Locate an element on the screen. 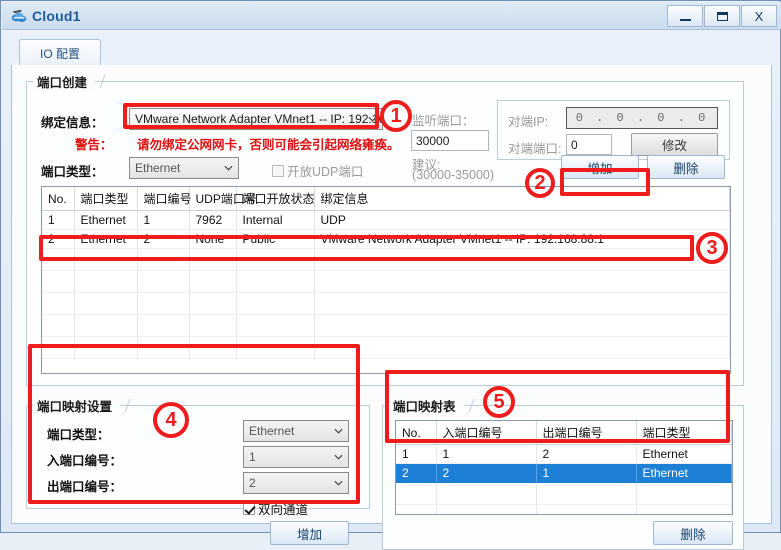  peer-ip-label: 对端IP: is located at coordinates (528, 122).